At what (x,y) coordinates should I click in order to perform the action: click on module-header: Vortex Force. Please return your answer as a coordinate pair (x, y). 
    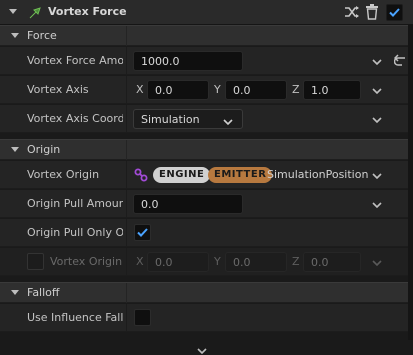
    Looking at the image, I should click on (206, 12).